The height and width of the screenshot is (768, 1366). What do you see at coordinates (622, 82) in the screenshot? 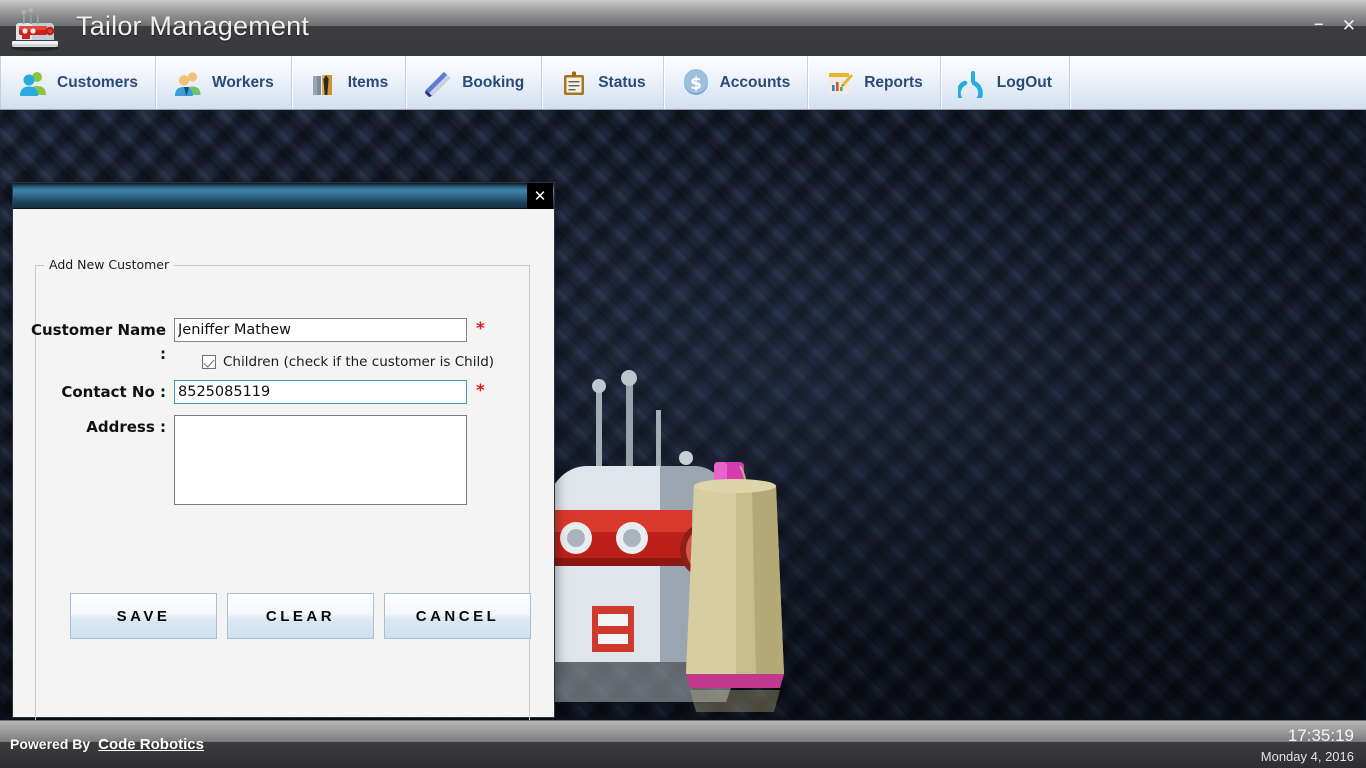
I see `menu-label-status: Status` at bounding box center [622, 82].